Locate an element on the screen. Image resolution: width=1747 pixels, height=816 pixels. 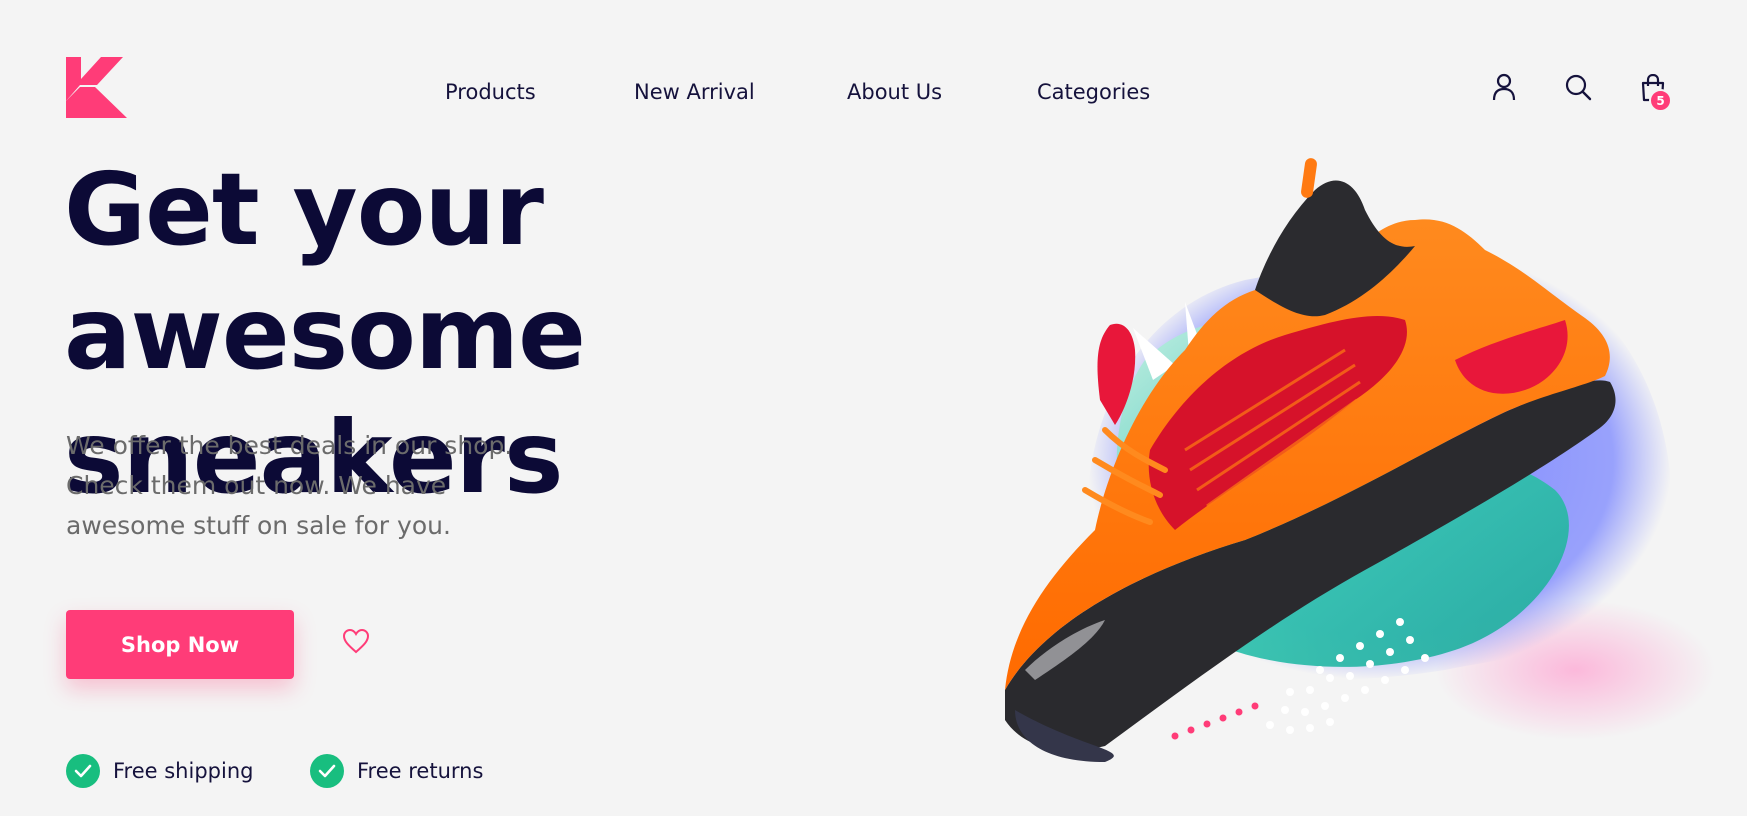
search-icon is located at coordinates (1578, 87).